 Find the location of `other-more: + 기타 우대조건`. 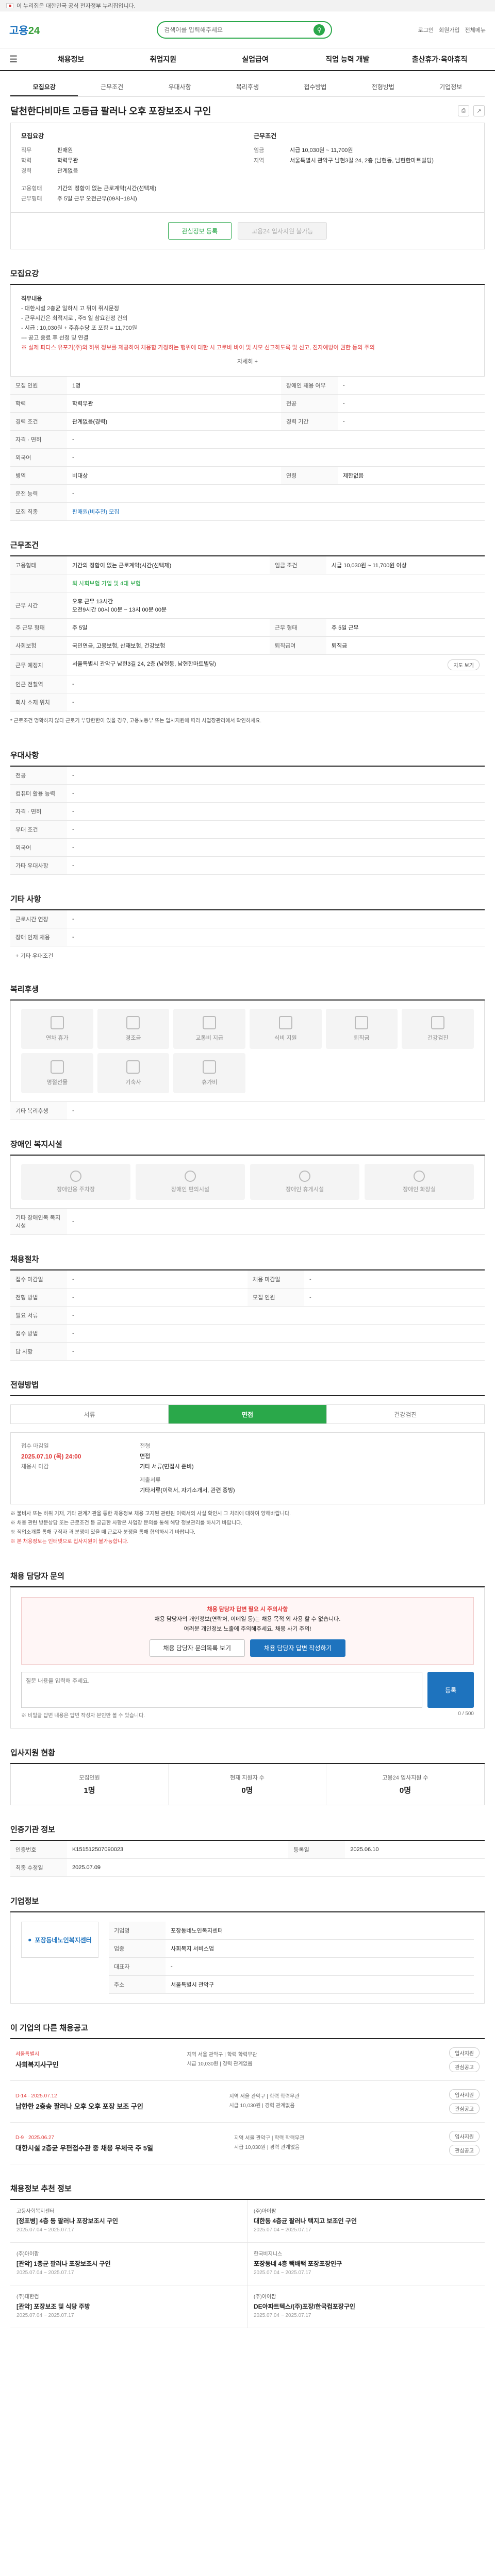

other-more: + 기타 우대조건 is located at coordinates (247, 955).